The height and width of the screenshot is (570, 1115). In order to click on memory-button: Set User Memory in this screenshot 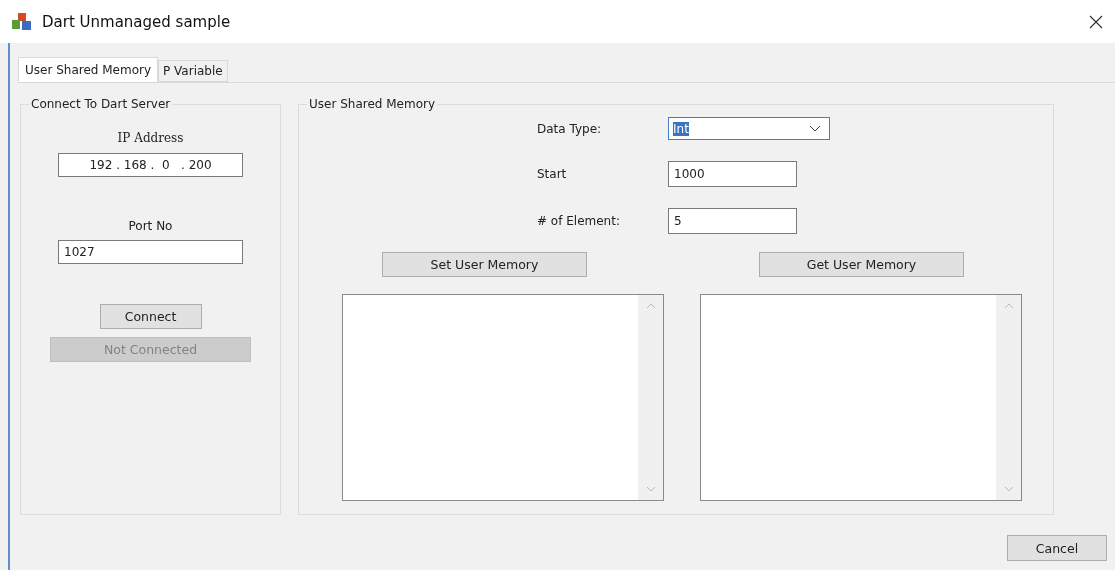, I will do `click(484, 264)`.